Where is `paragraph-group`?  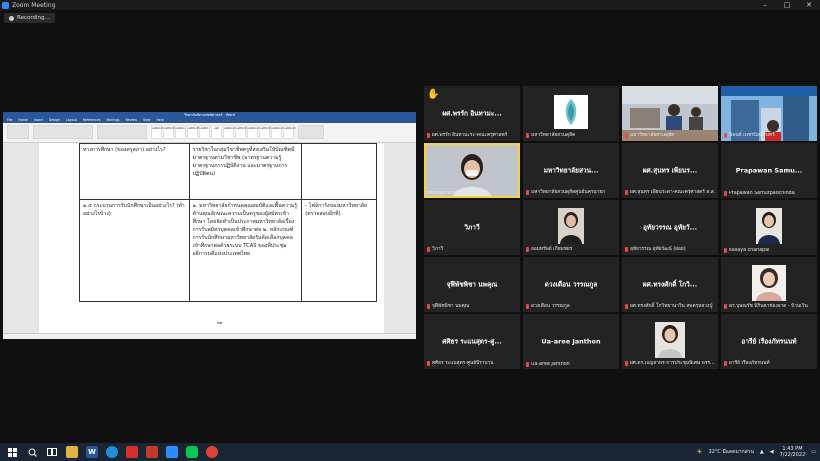 paragraph-group is located at coordinates (122, 132).